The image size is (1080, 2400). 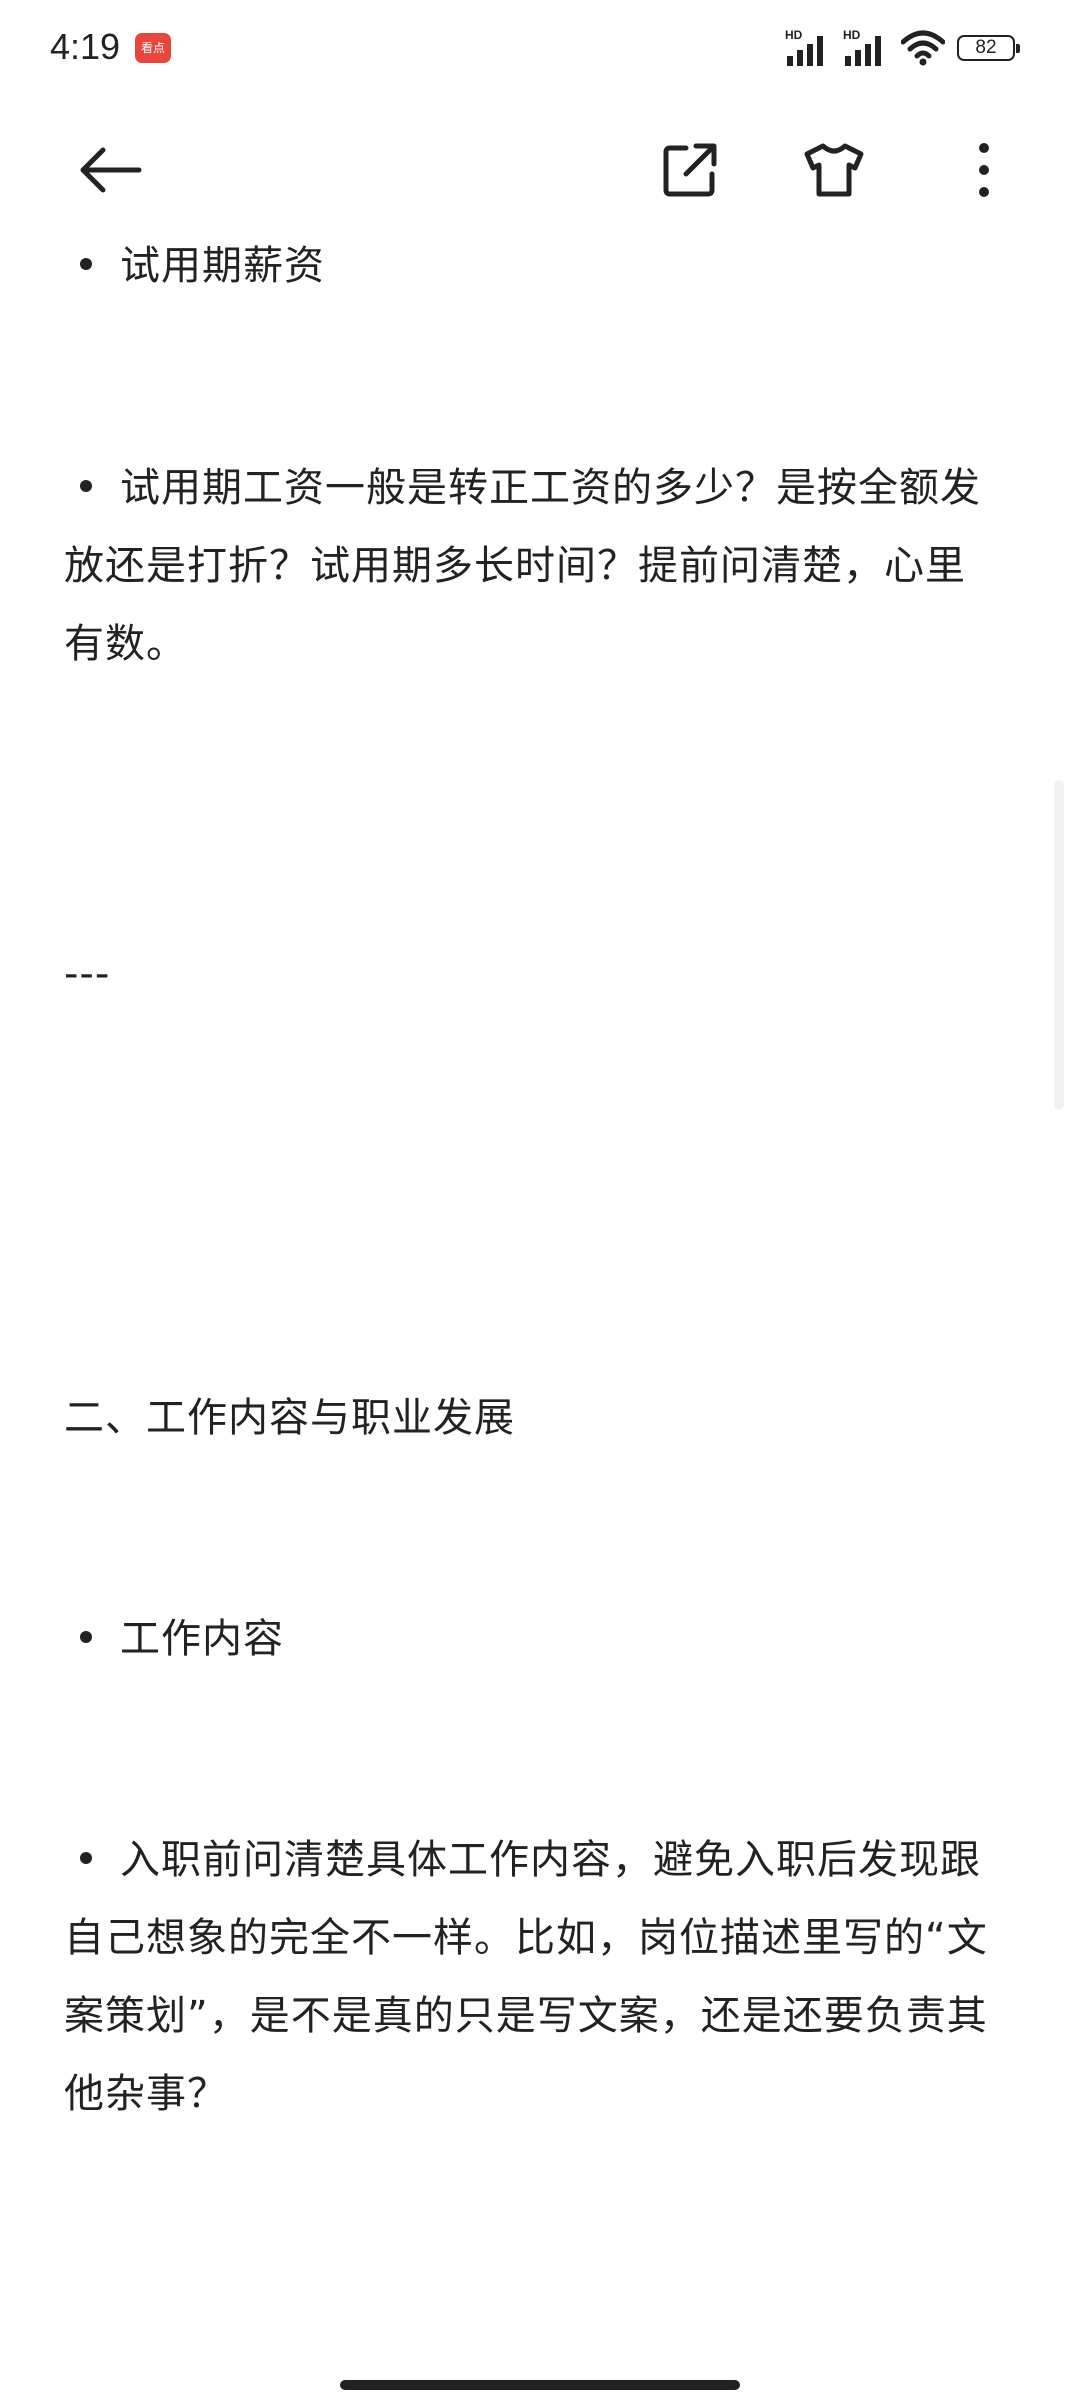 I want to click on bullet-text: 试用期工资一般是转正工资的多少？是按全额发, so click(x=550, y=488).